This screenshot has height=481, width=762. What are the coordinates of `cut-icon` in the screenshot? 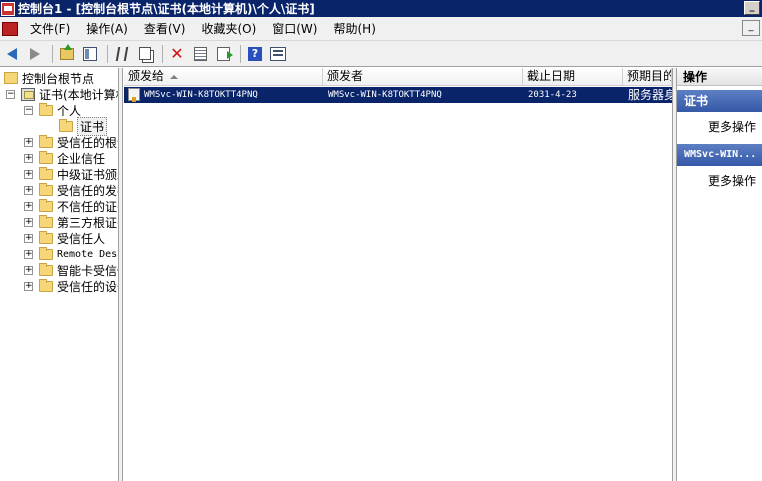 It's located at (122, 53).